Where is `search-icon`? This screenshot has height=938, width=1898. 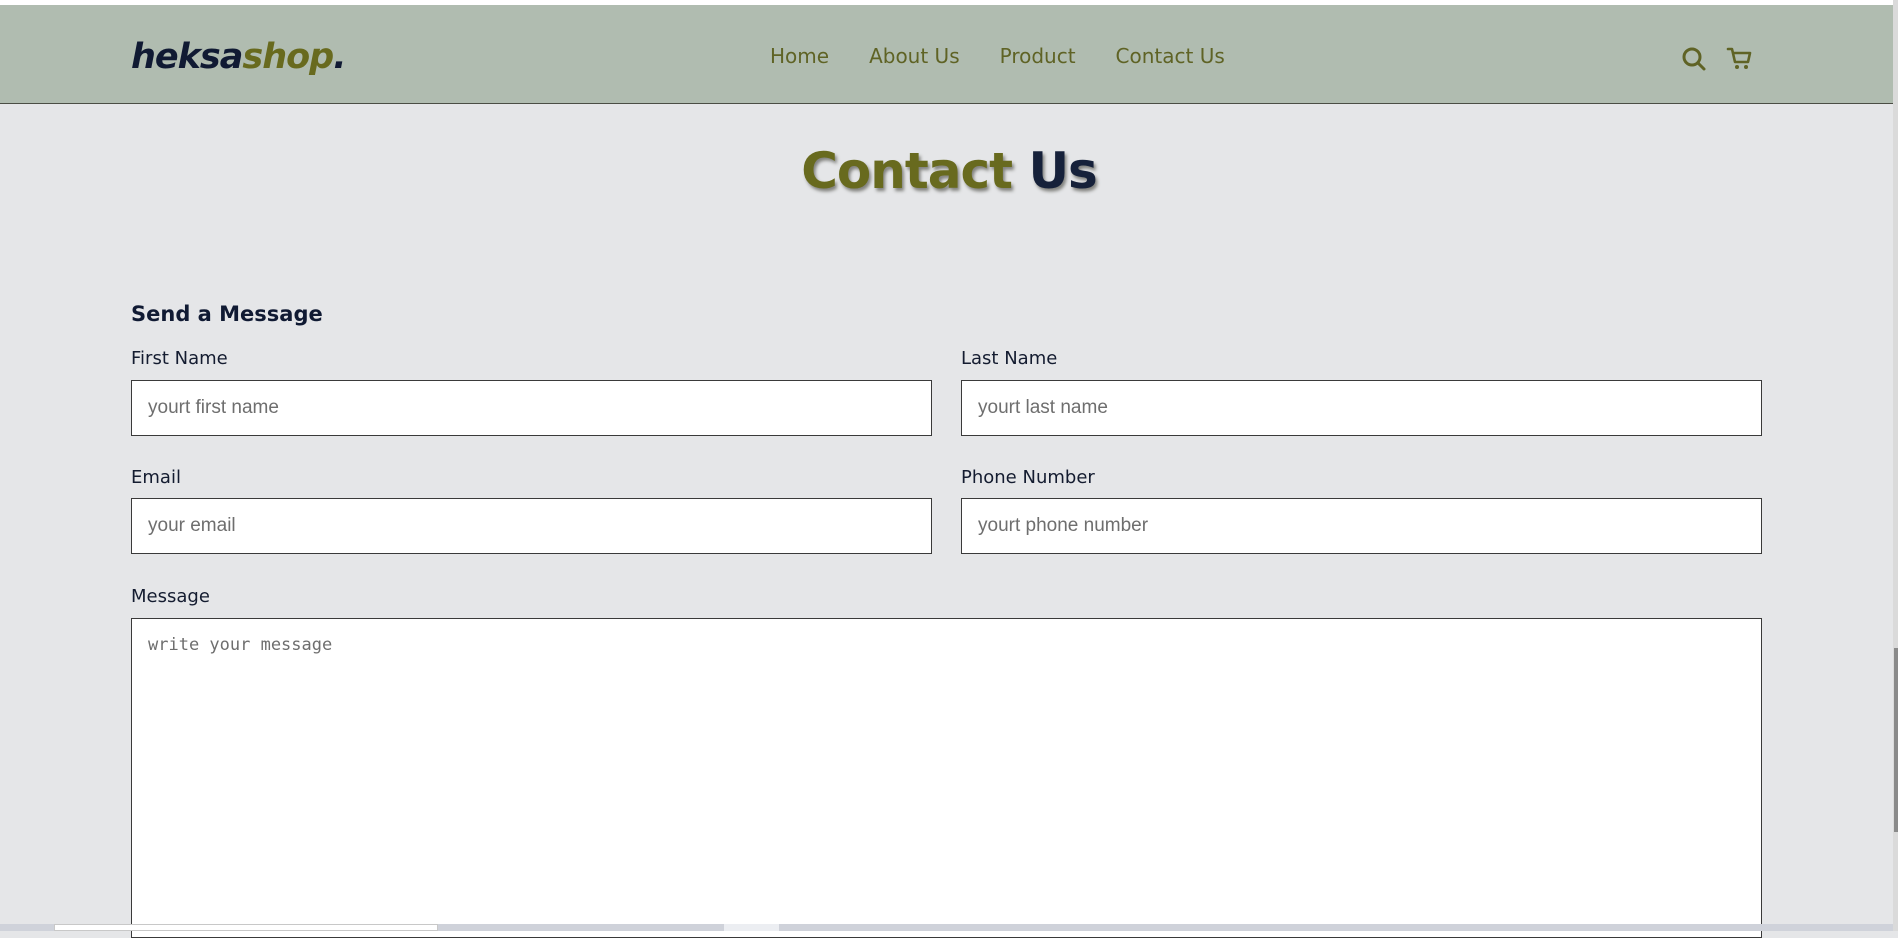
search-icon is located at coordinates (1694, 59).